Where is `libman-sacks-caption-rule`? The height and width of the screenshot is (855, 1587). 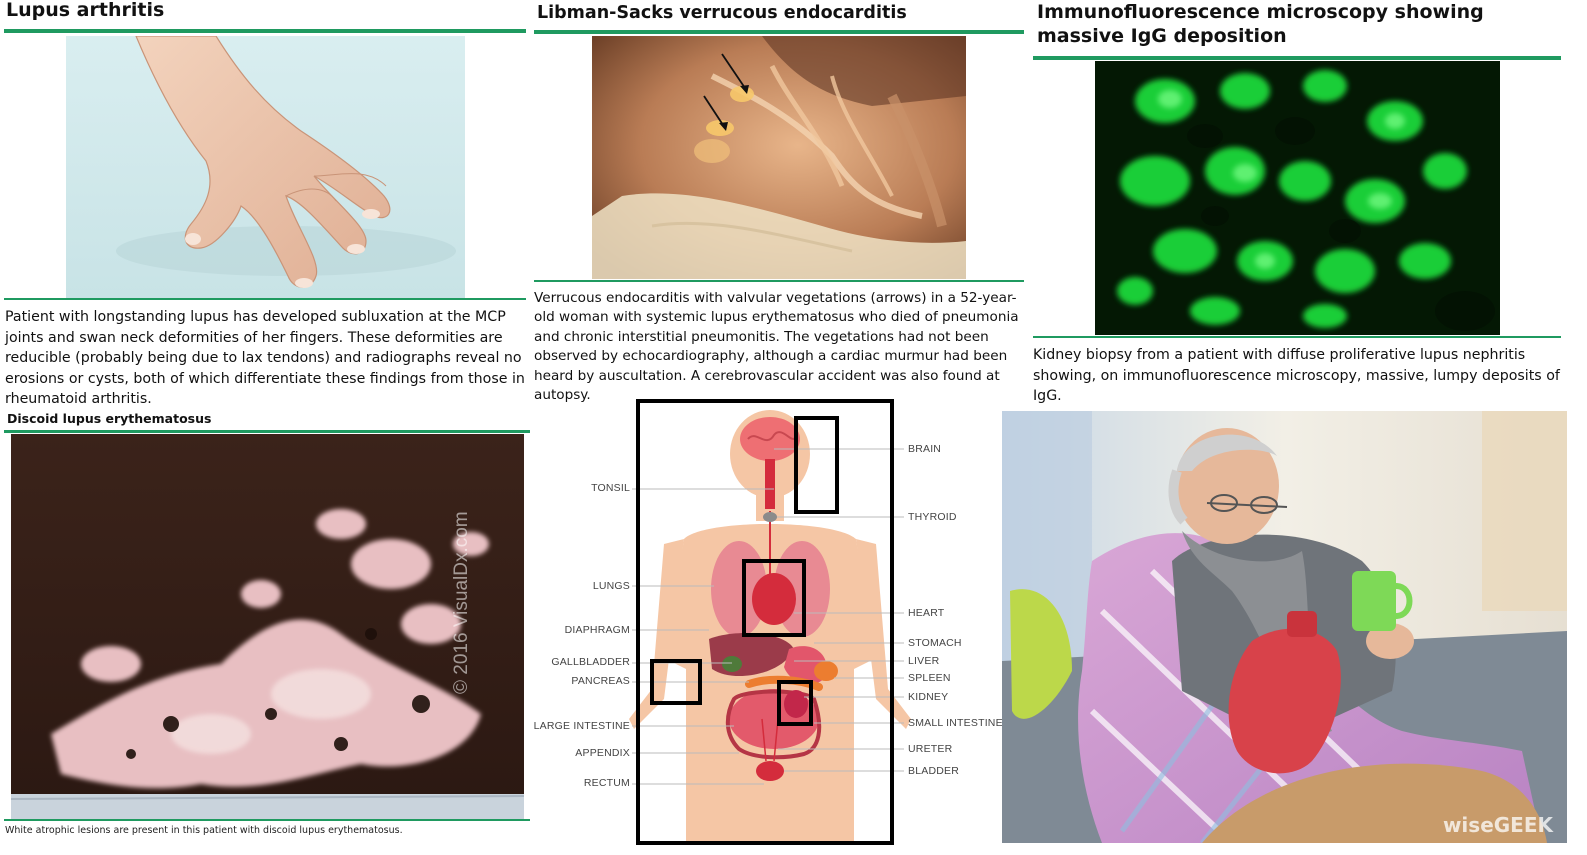 libman-sacks-caption-rule is located at coordinates (779, 281).